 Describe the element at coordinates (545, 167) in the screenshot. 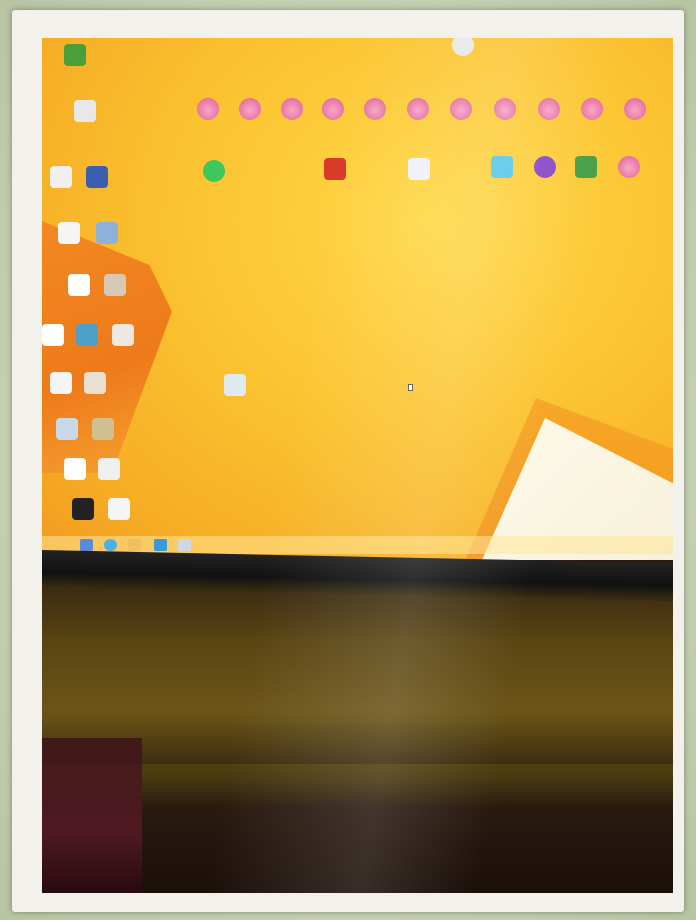

I see `question-icon` at that location.